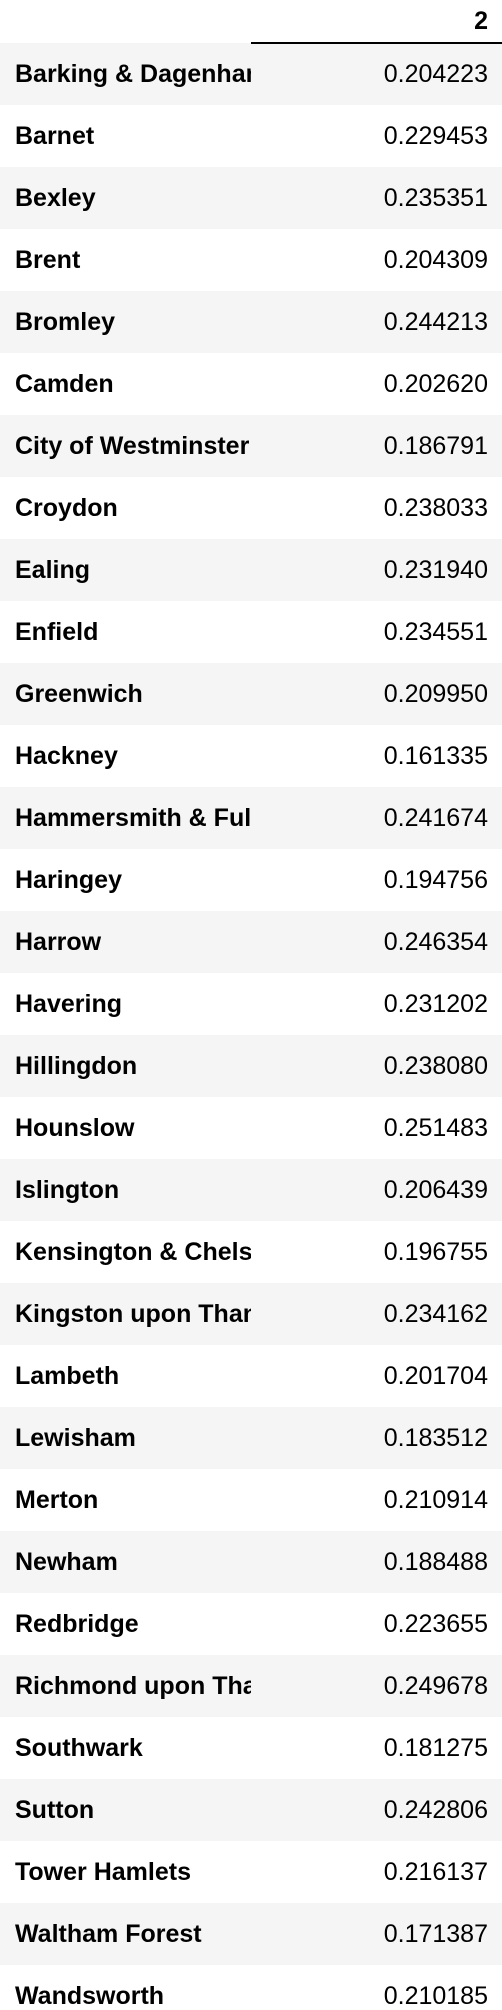 The height and width of the screenshot is (2010, 502). I want to click on row-value: 0.216137, so click(435, 1871).